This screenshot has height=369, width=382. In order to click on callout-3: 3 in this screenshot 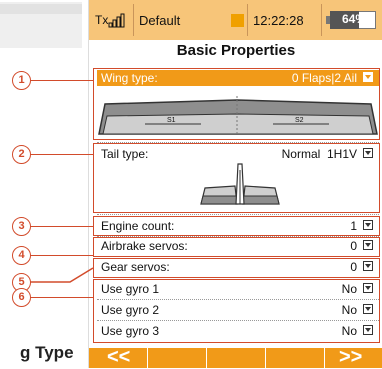, I will do `click(21, 226)`.